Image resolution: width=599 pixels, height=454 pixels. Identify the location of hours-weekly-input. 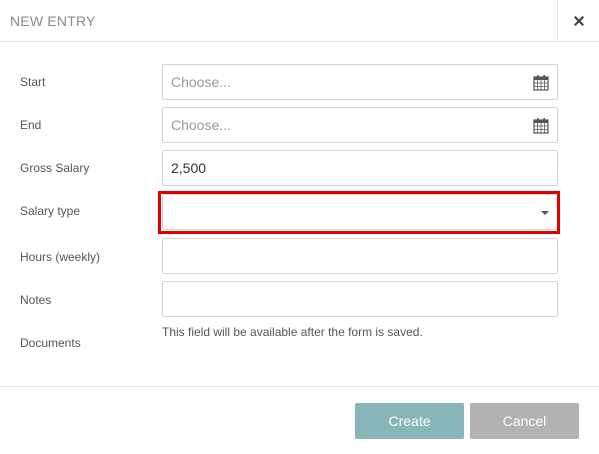
(360, 256).